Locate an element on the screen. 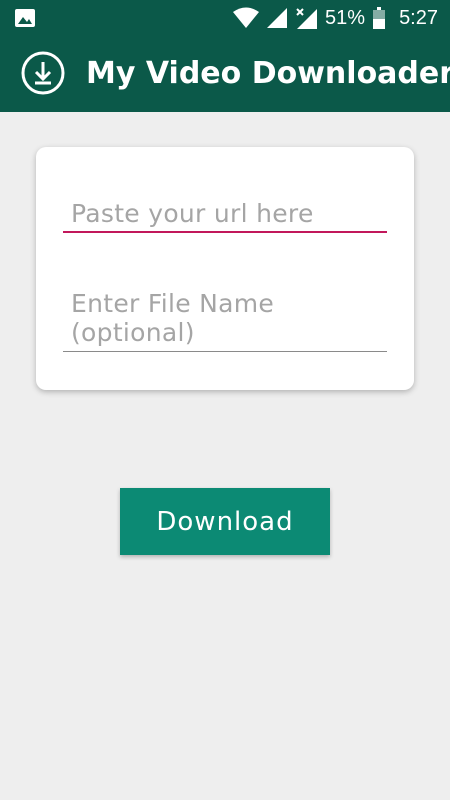 This screenshot has width=450, height=800. wifi-icon is located at coordinates (246, 17).